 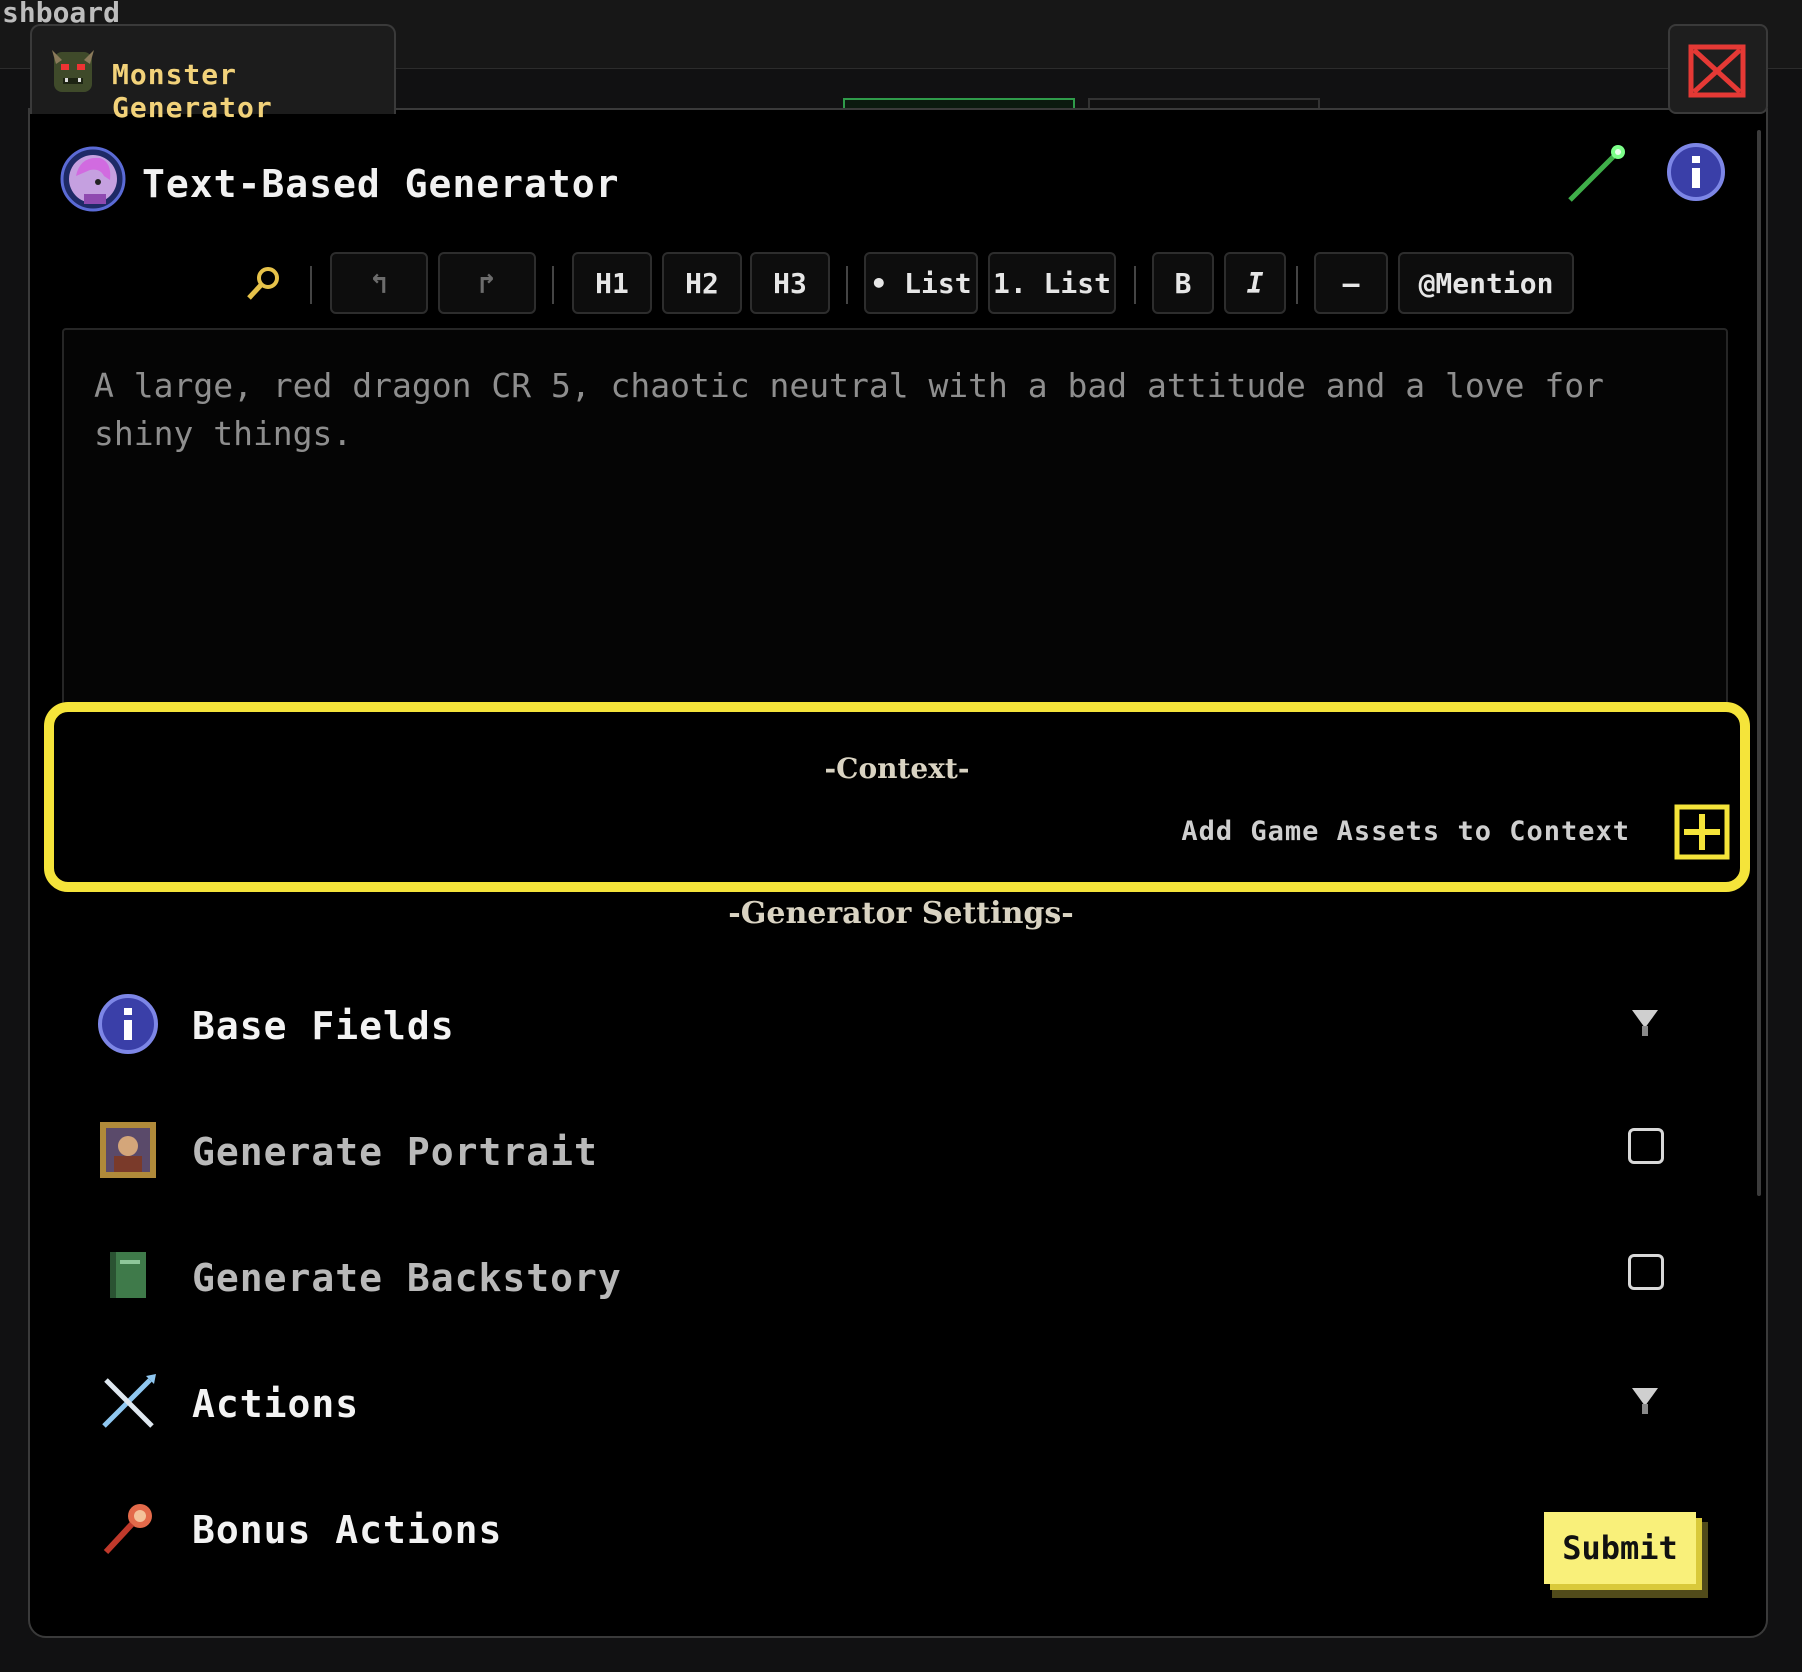 I want to click on setting-row-generate-backstory: Generate Backstory, so click(x=896, y=1276).